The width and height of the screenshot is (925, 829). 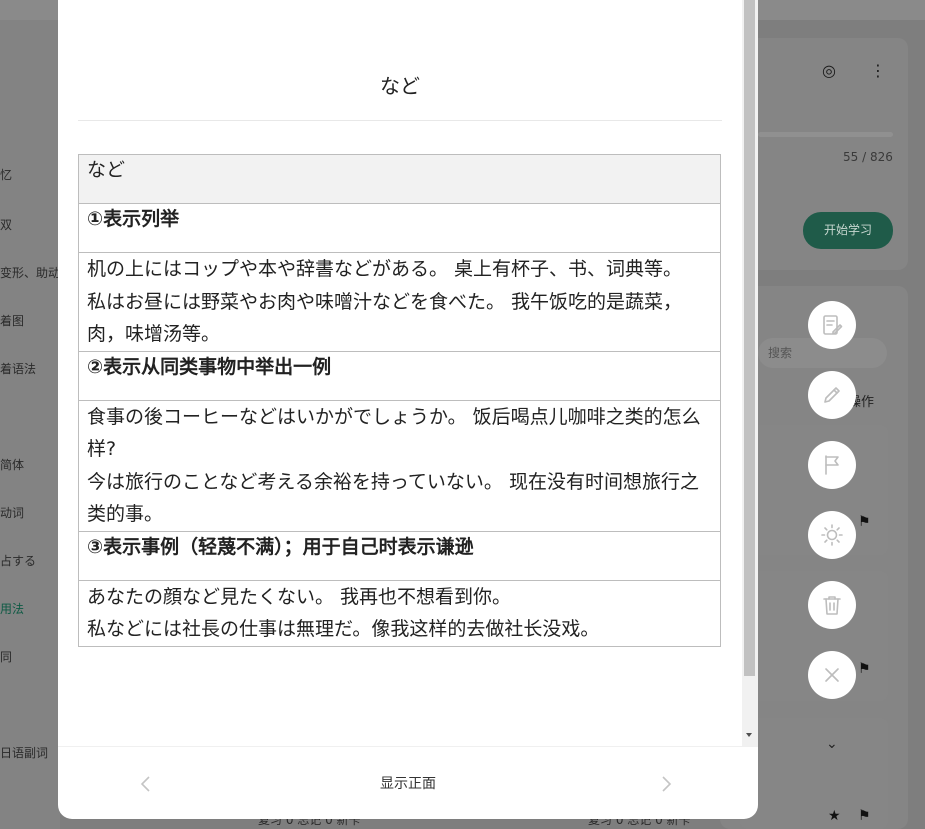 What do you see at coordinates (408, 783) in the screenshot?
I see `show-front-button: 显示正面` at bounding box center [408, 783].